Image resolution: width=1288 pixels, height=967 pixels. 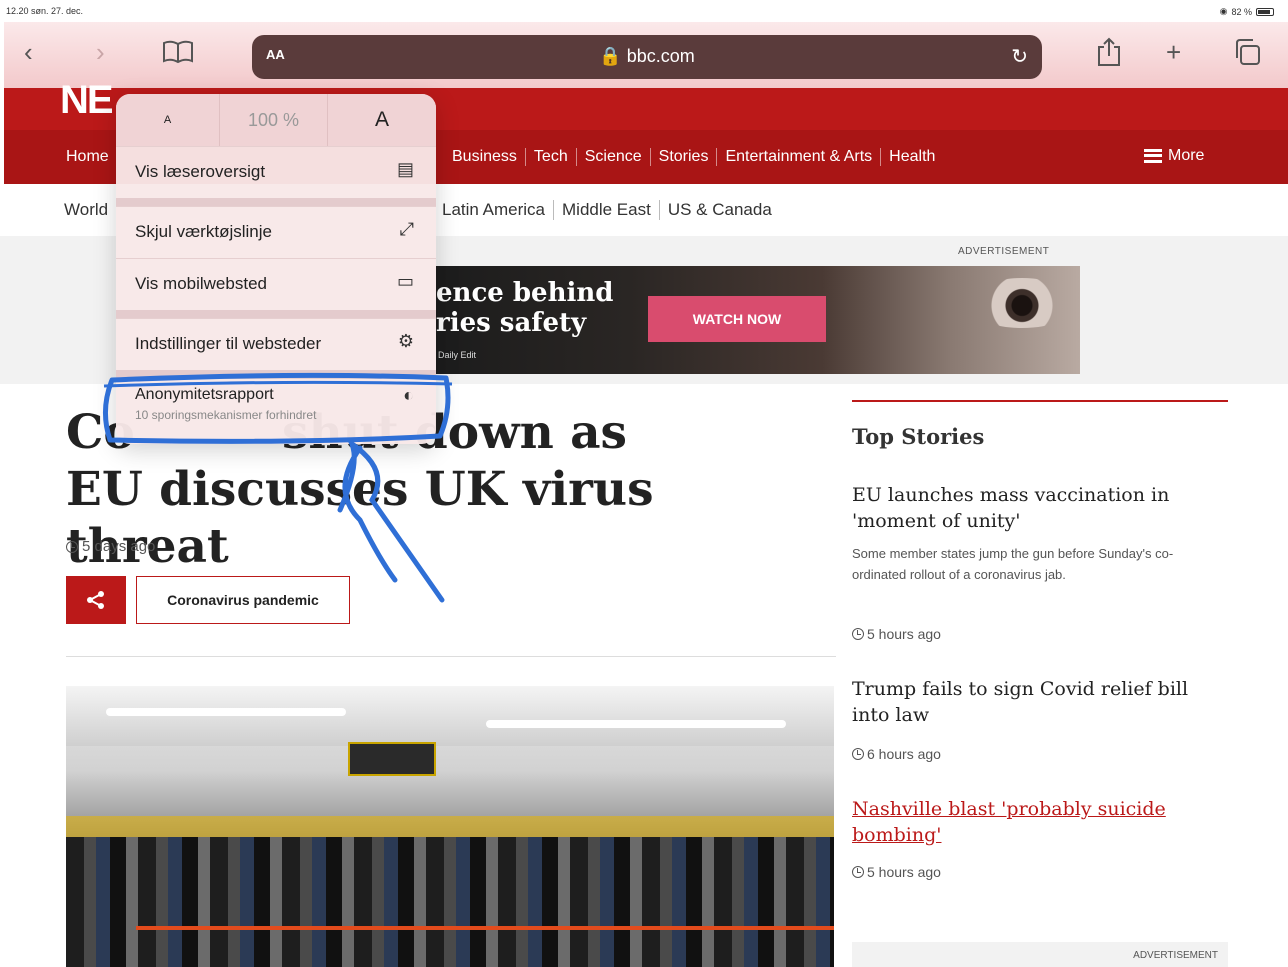 I want to click on menu-mobile-site: Vis mobilwebsted ▭, so click(x=276, y=284).